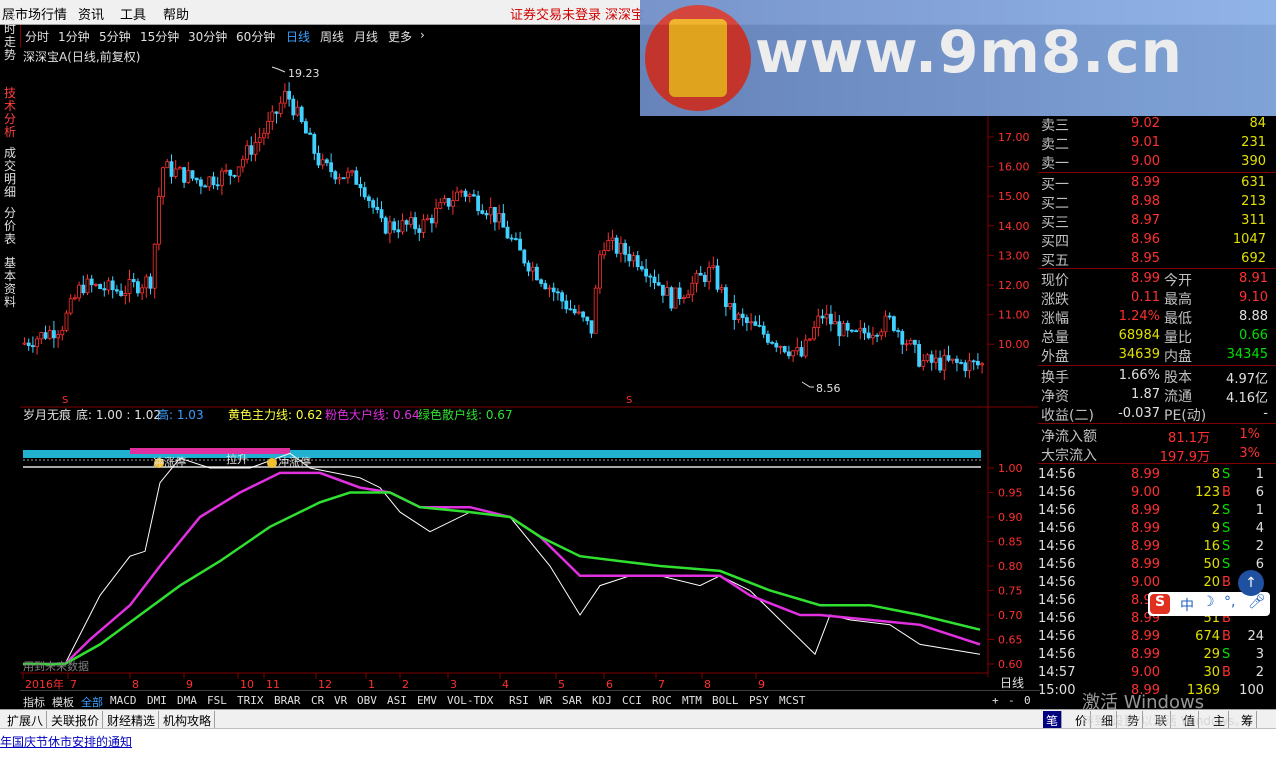 The image size is (1276, 760). I want to click on tick-time: 14:57, so click(1057, 672).